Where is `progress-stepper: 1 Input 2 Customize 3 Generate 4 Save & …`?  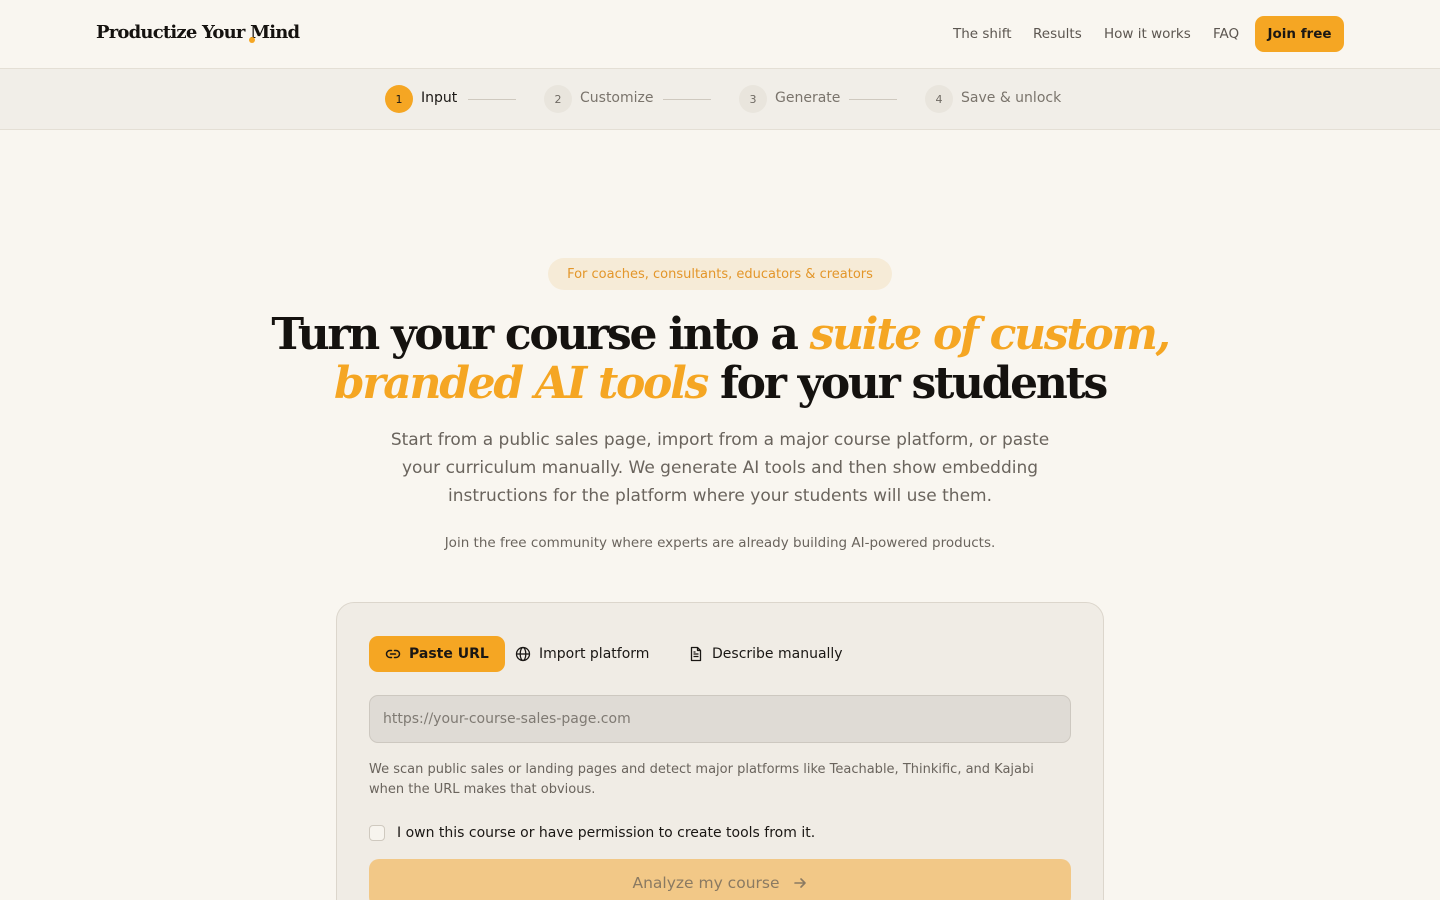 progress-stepper: 1 Input 2 Customize 3 Generate 4 Save & … is located at coordinates (720, 99).